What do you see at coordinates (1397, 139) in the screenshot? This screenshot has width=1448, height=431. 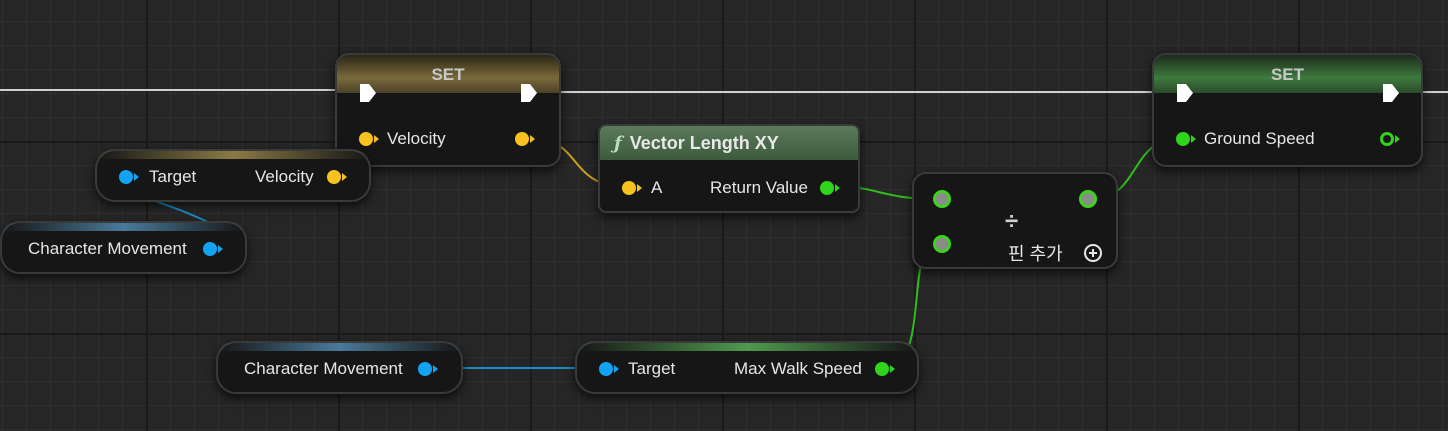 I see `ground-speed-output-pin-arrow` at bounding box center [1397, 139].